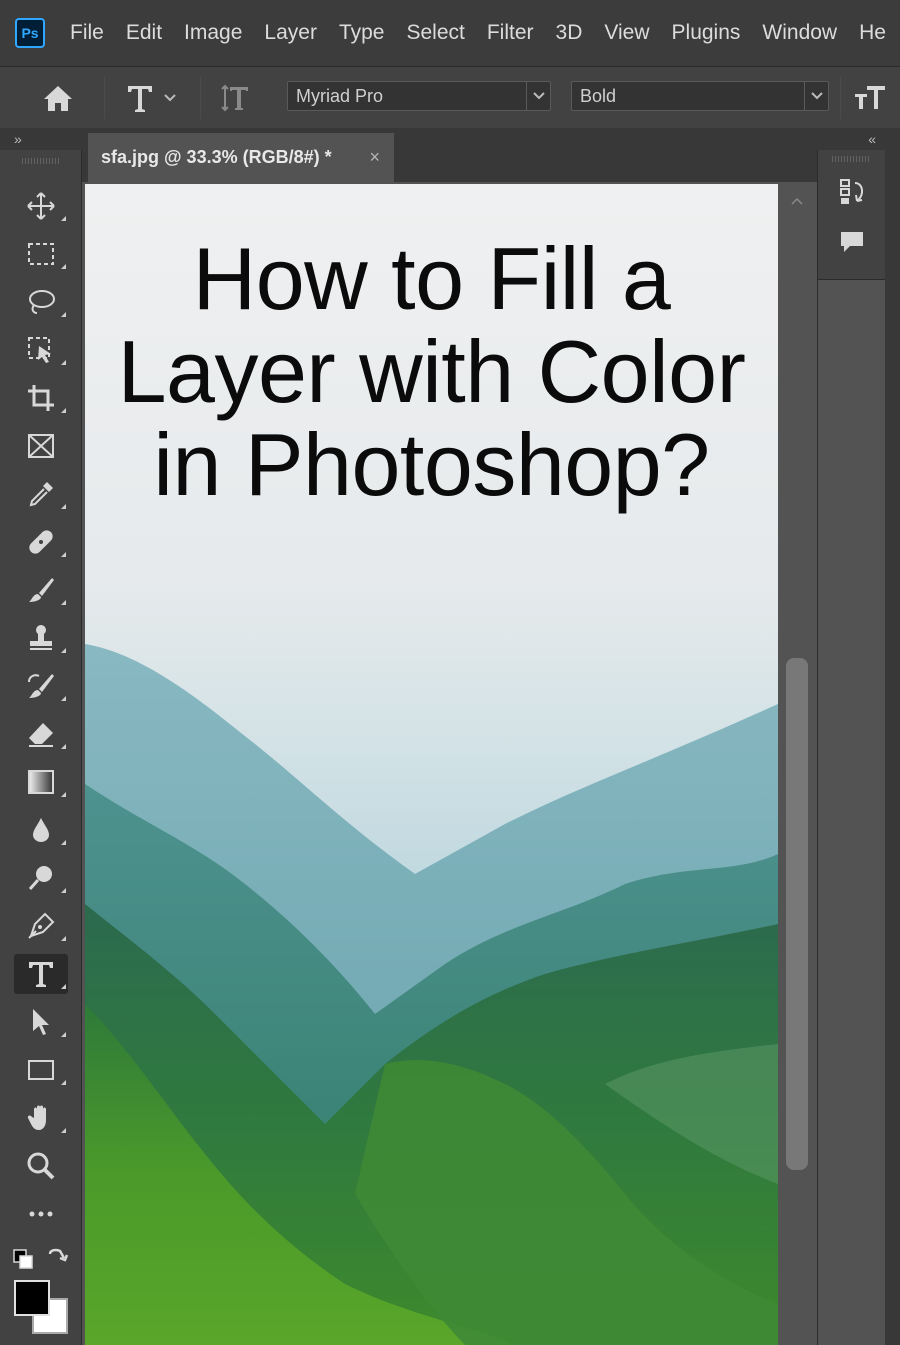  I want to click on arrow-pointer-icon, so click(41, 1022).